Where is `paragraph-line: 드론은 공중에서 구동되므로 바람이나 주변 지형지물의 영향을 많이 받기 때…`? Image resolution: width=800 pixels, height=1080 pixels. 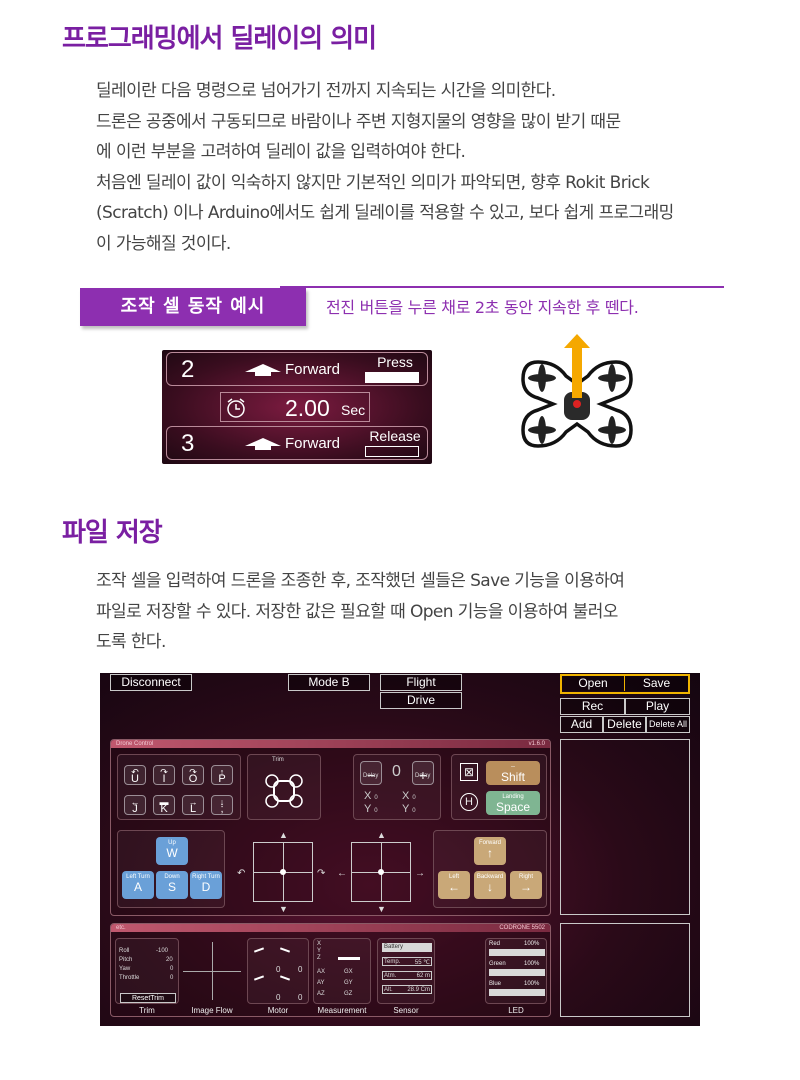 paragraph-line: 드론은 공중에서 구동되므로 바람이나 주변 지형지물의 영향을 많이 받기 때… is located at coordinates (358, 121).